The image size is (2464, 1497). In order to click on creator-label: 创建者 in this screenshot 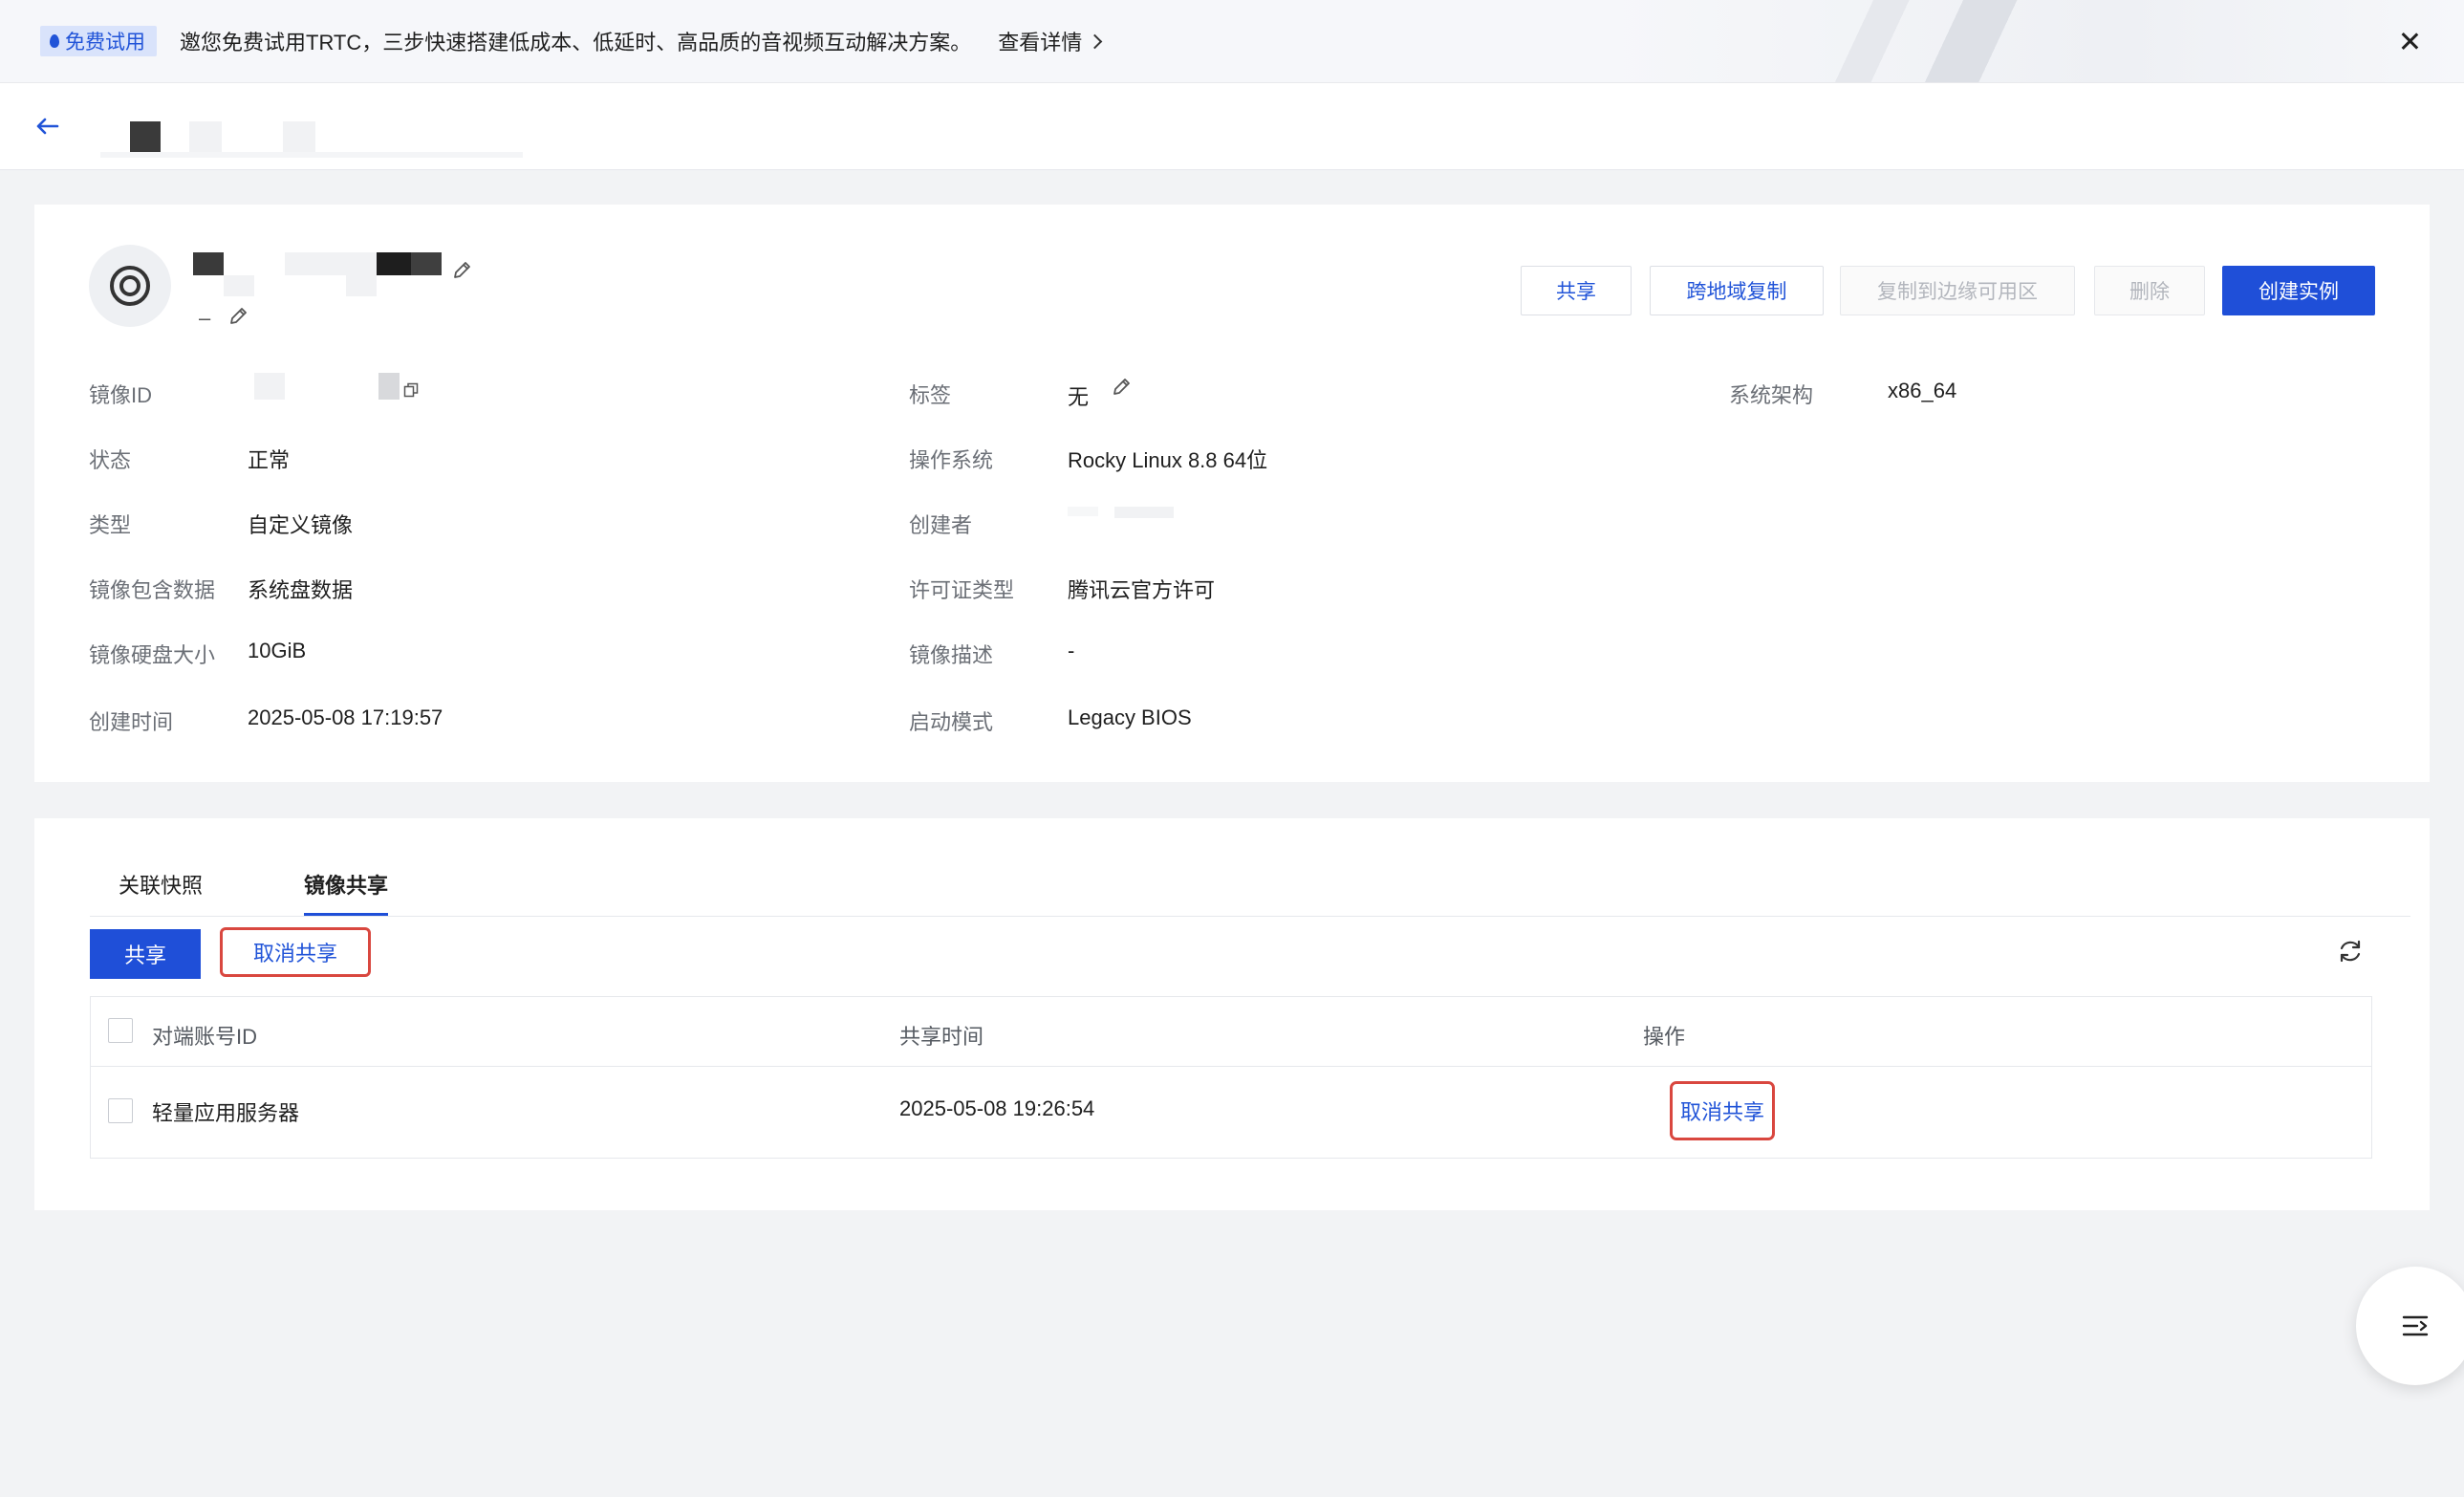, I will do `click(941, 525)`.